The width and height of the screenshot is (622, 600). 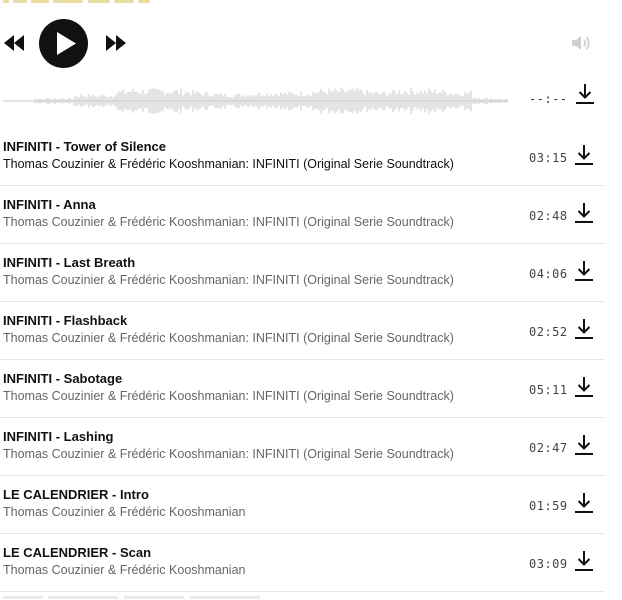 What do you see at coordinates (548, 564) in the screenshot?
I see `track-duration: 03:09` at bounding box center [548, 564].